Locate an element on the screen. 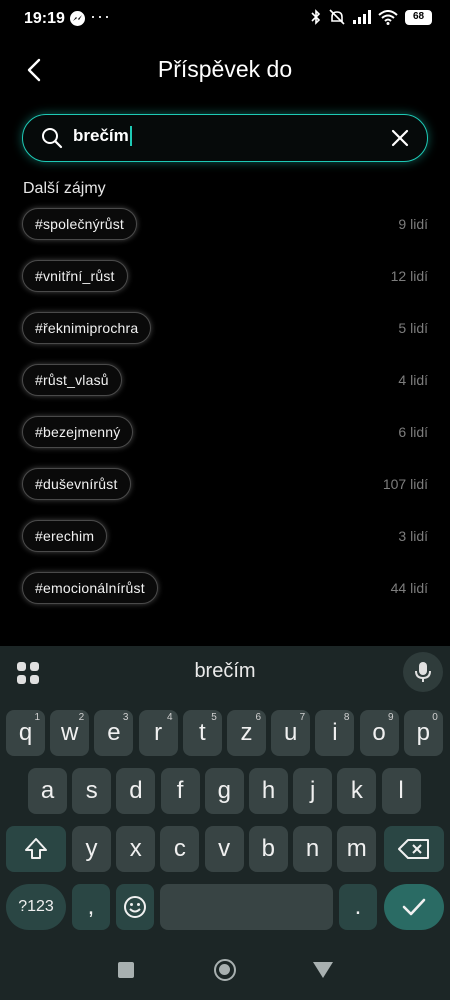 Image resolution: width=450 pixels, height=1000 pixels. key-label: e is located at coordinates (114, 732).